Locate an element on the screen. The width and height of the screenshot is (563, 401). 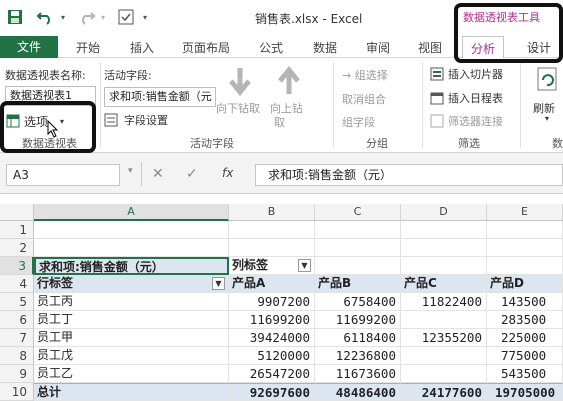
value-cell: 5120000 is located at coordinates (272, 356).